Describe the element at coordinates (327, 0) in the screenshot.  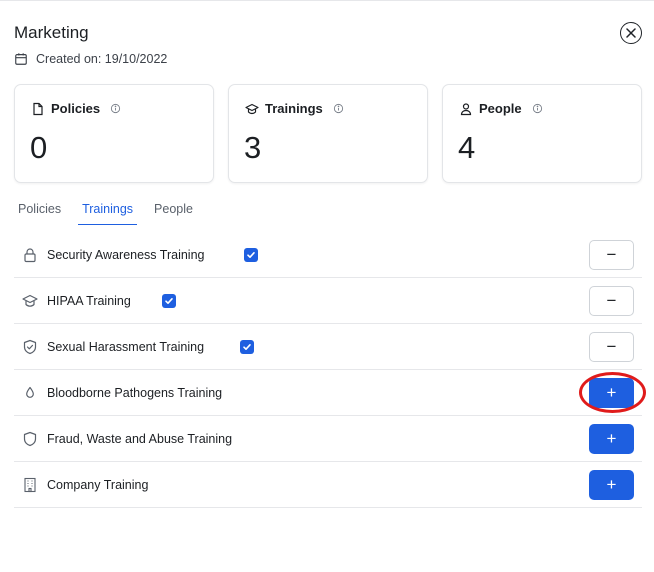
I see `top-divider` at that location.